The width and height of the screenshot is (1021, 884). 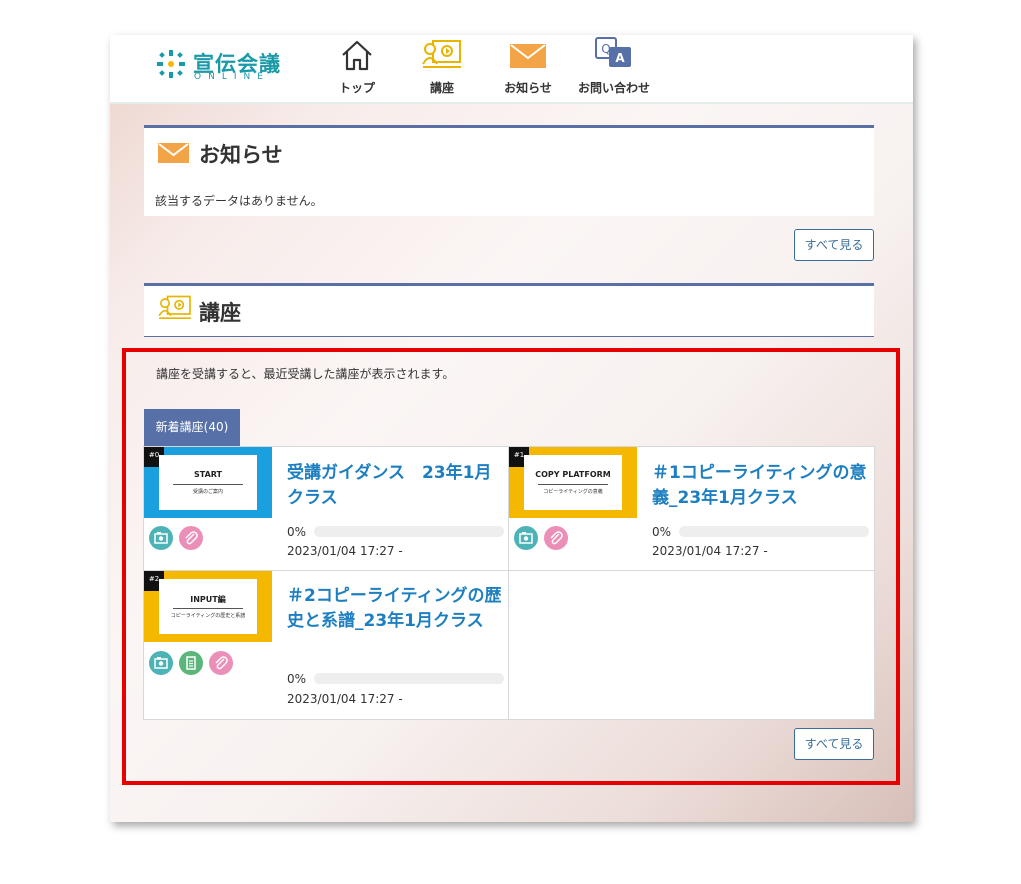 I want to click on thumbnail-subtitle: コピーライティングの意義, so click(x=573, y=492).